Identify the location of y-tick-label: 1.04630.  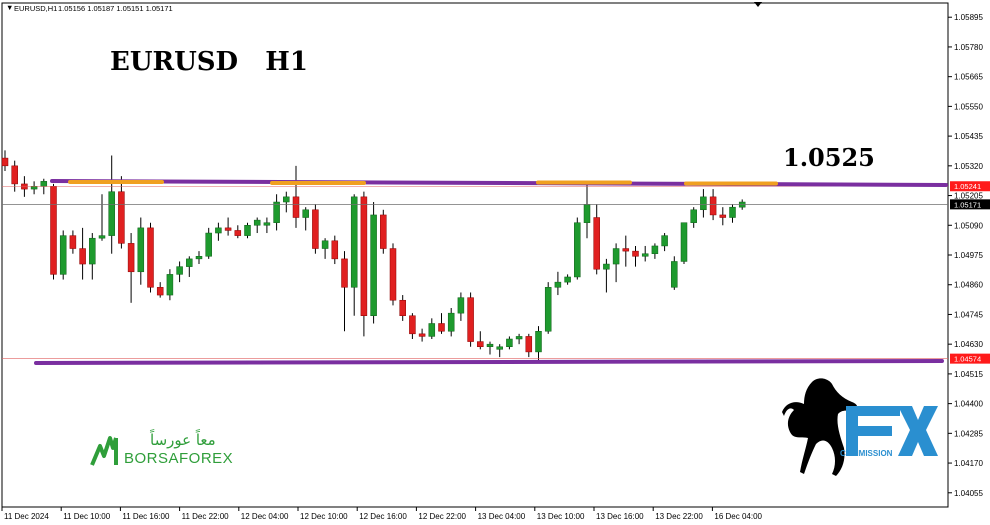
(968, 344).